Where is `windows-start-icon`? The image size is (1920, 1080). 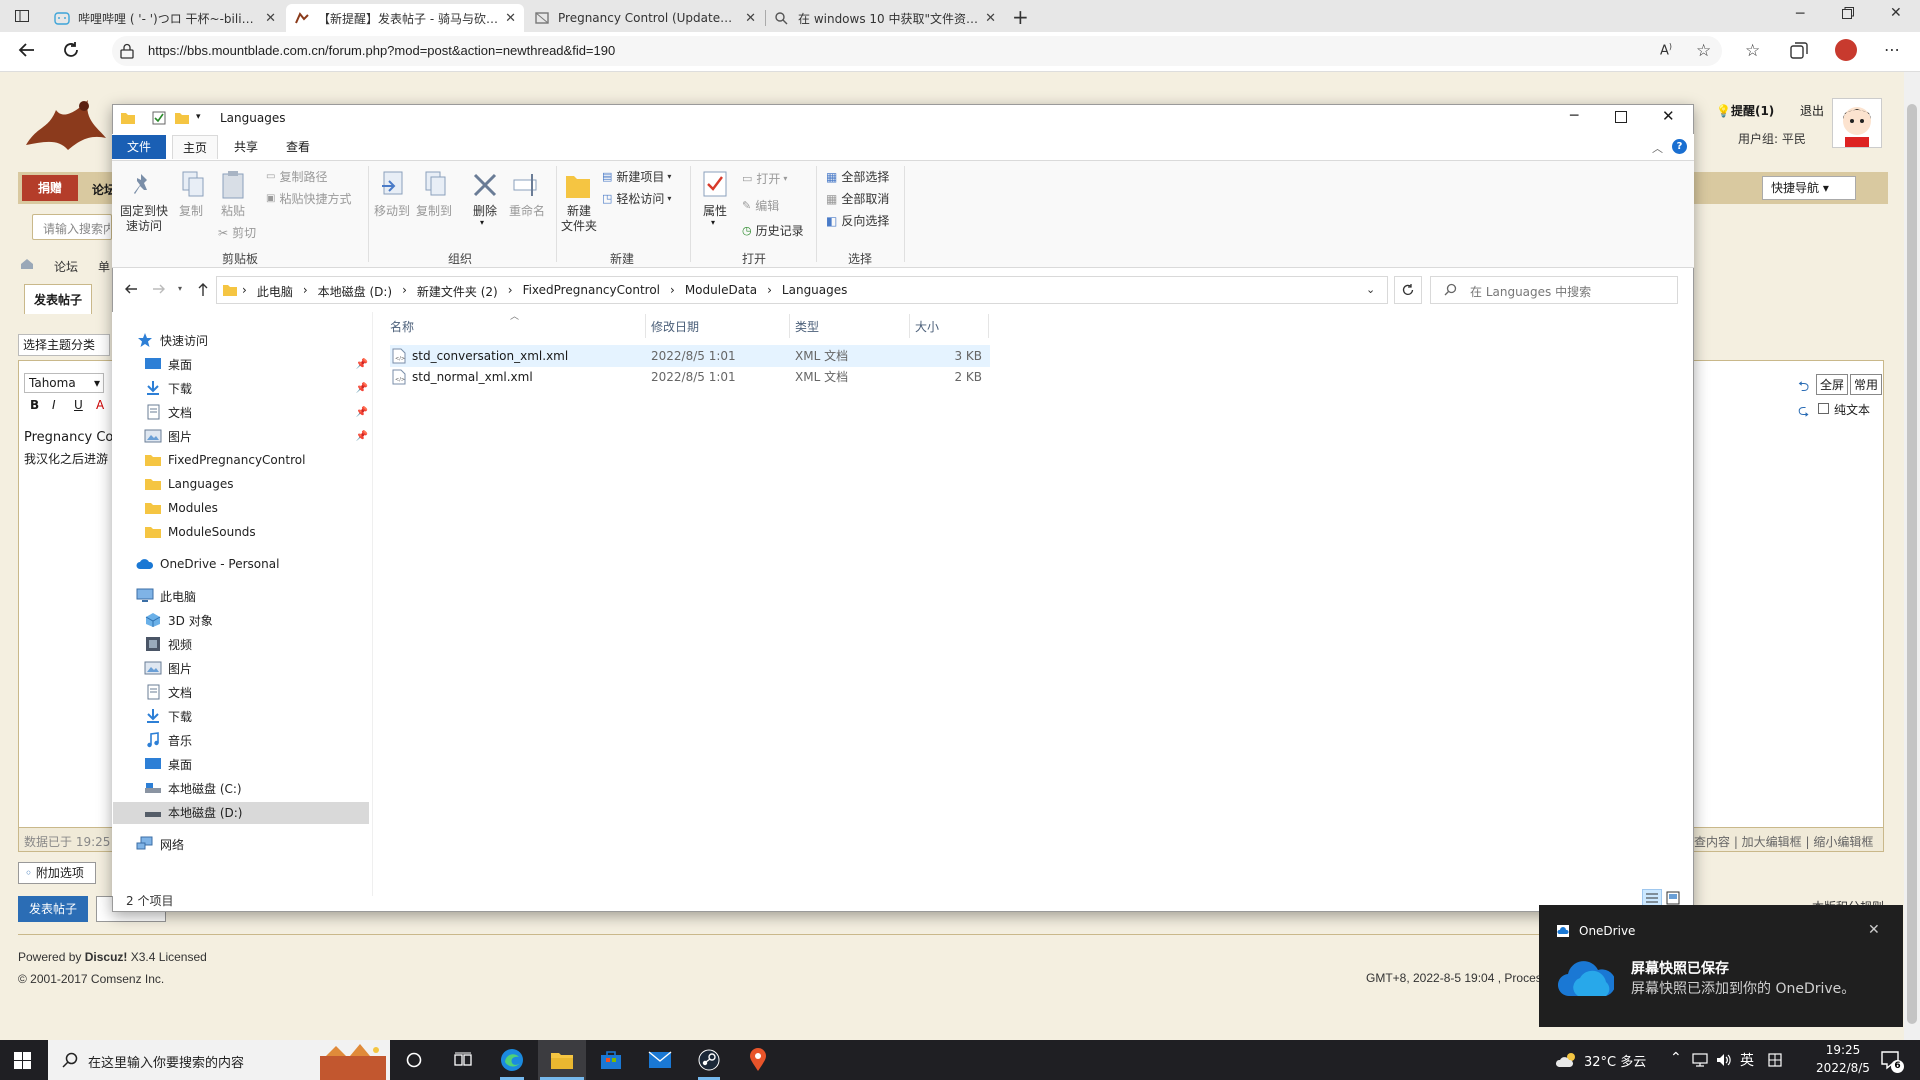
windows-start-icon is located at coordinates (22, 1060).